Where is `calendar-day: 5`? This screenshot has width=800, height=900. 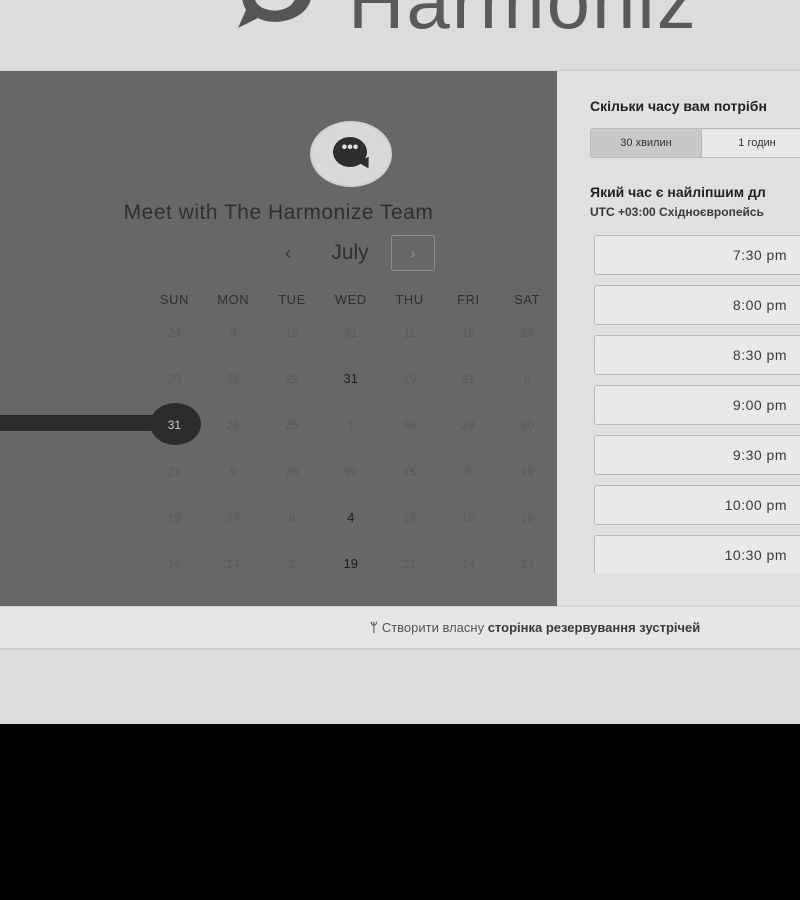
calendar-day: 5 is located at coordinates (468, 472).